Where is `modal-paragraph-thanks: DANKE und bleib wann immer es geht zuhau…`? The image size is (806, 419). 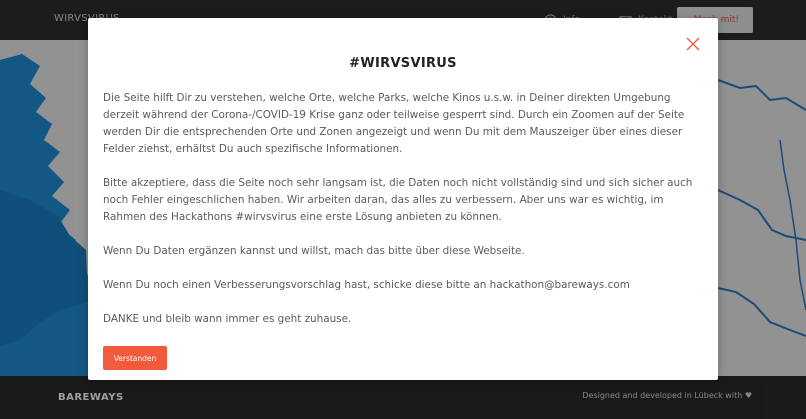
modal-paragraph-thanks: DANKE und bleib wann immer es geht zuhau… is located at coordinates (227, 319).